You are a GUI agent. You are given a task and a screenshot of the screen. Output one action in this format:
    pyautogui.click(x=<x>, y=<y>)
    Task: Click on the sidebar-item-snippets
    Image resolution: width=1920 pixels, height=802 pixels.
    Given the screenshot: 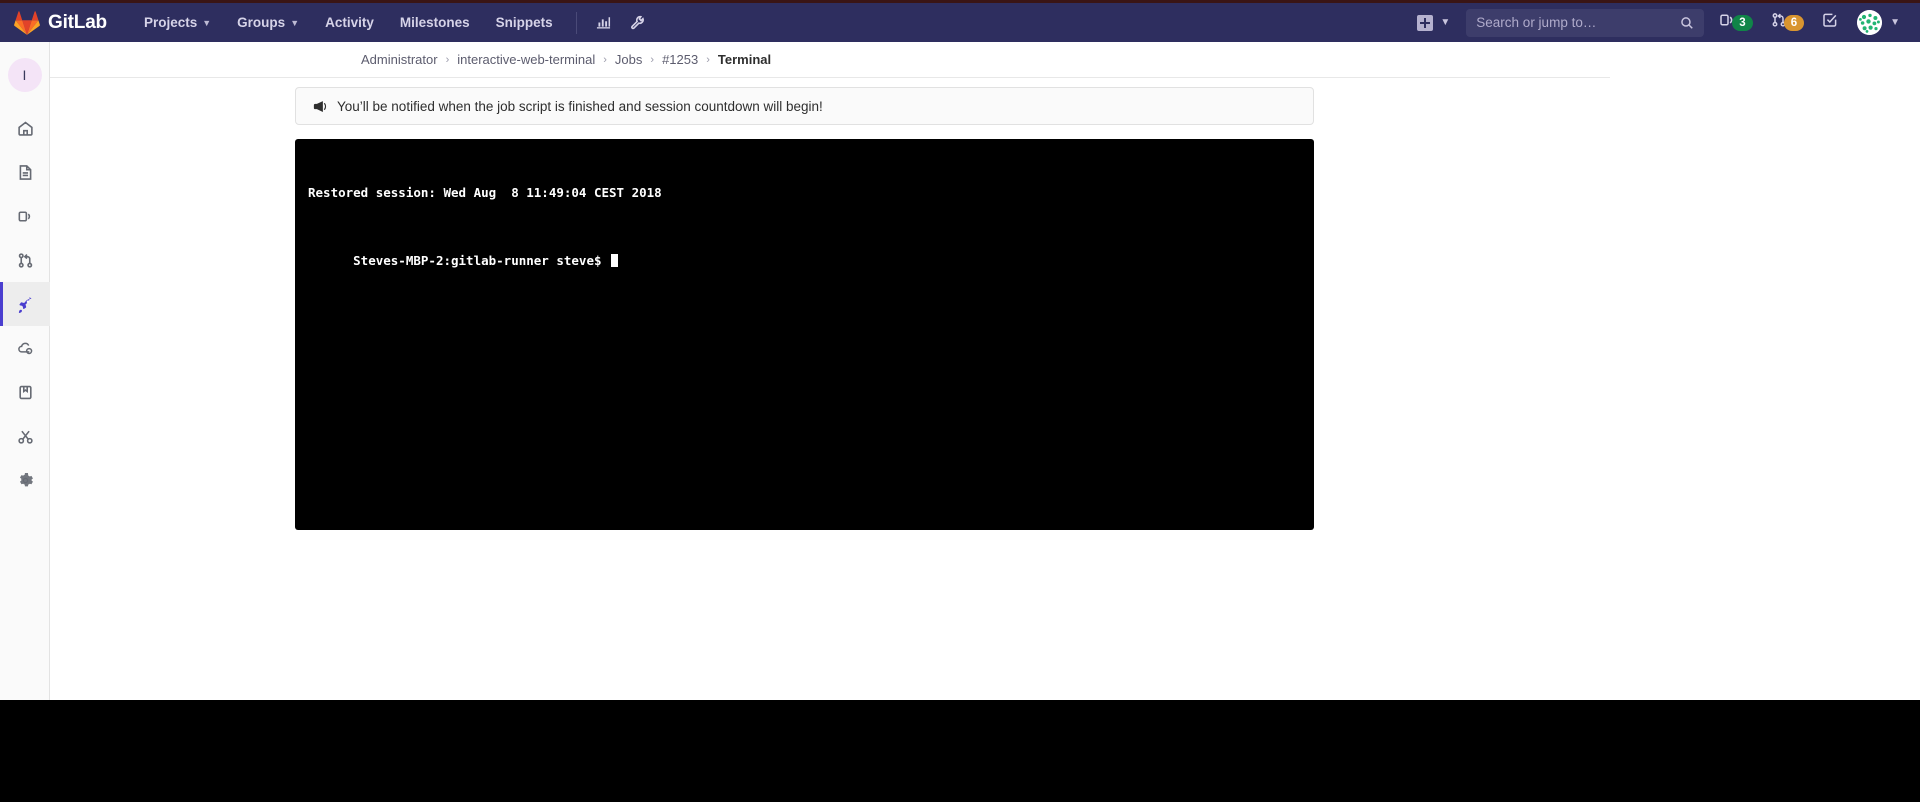 What is the action you would take?
    pyautogui.click(x=25, y=436)
    